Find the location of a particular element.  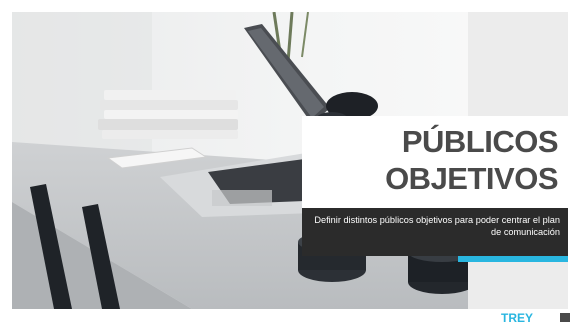

slide-title-line-1: PÚBLICOS is located at coordinates (480, 141).